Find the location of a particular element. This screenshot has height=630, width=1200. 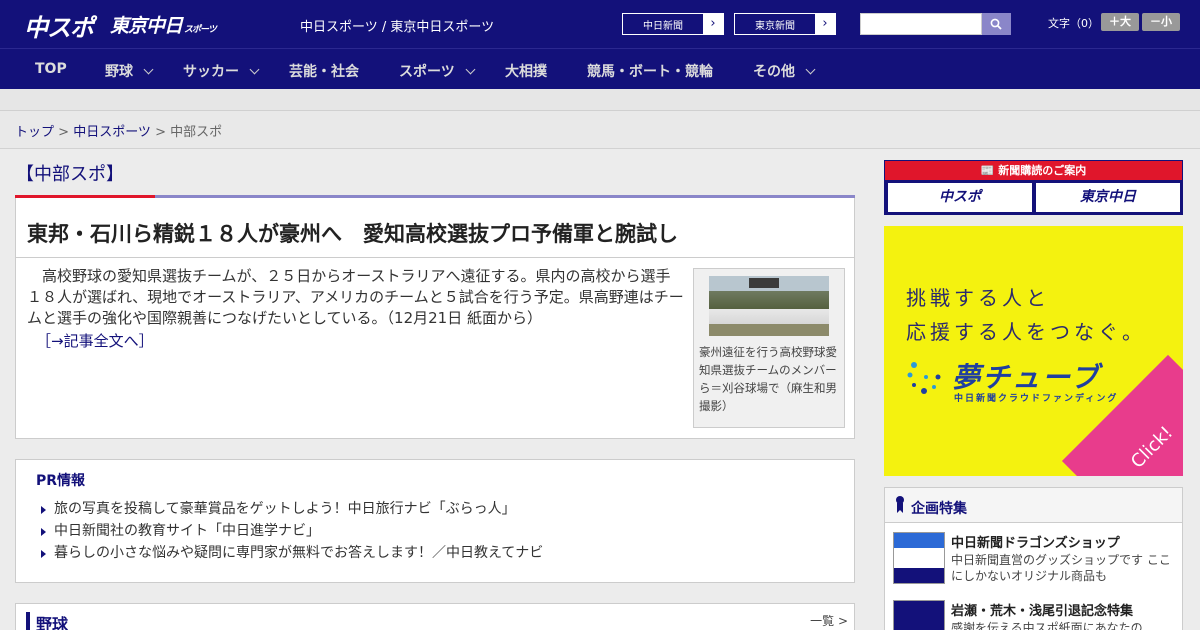

dragons-shop-thumbnail is located at coordinates (919, 558).